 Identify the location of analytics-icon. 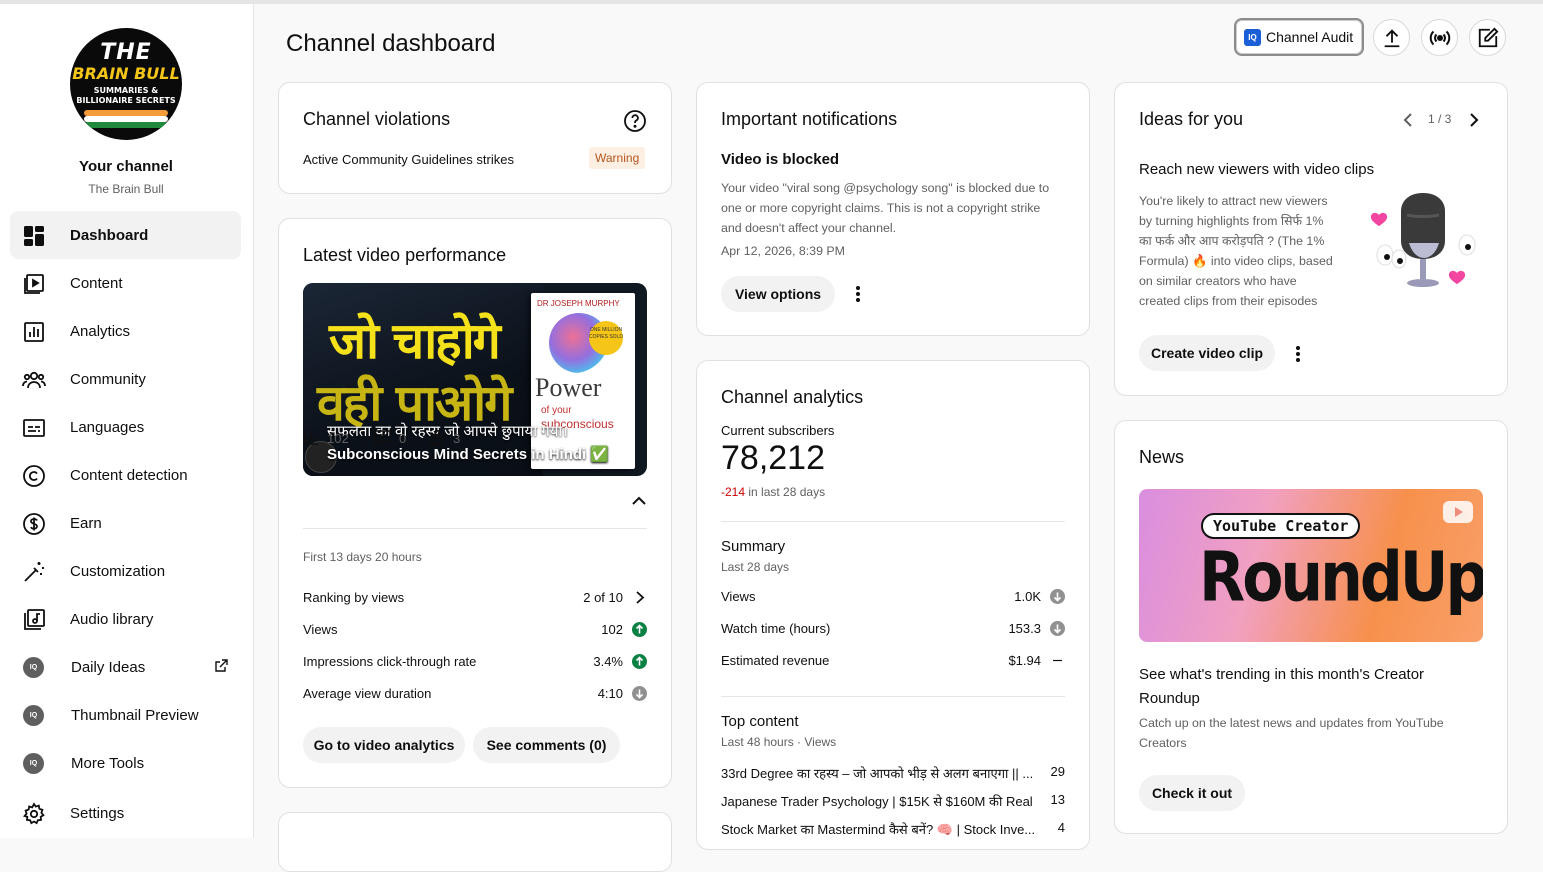
(34, 332).